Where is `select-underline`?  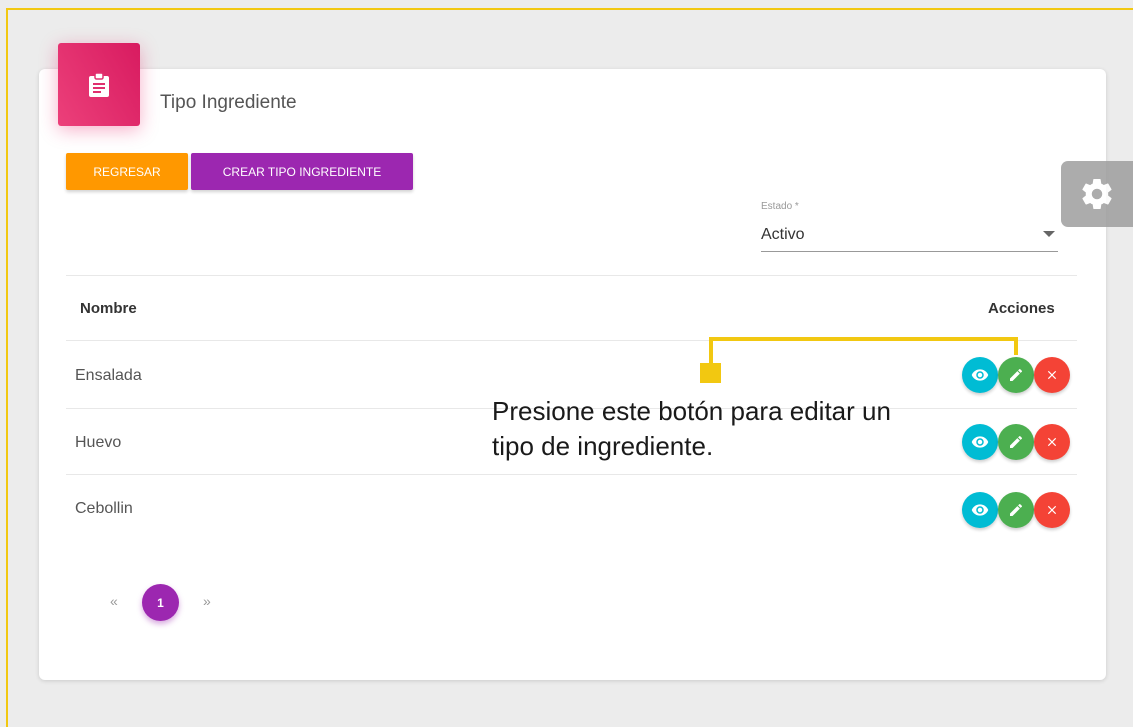 select-underline is located at coordinates (909, 251).